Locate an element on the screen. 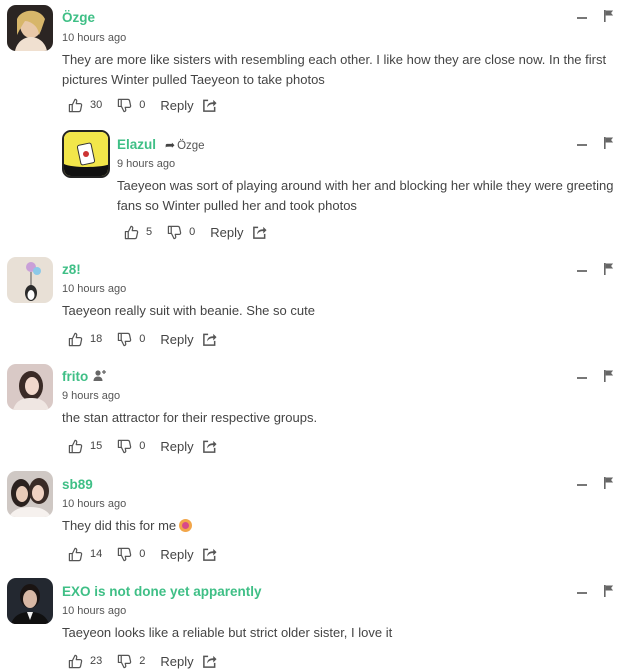  comment-actions: 30 0 Reply is located at coordinates (142, 105).